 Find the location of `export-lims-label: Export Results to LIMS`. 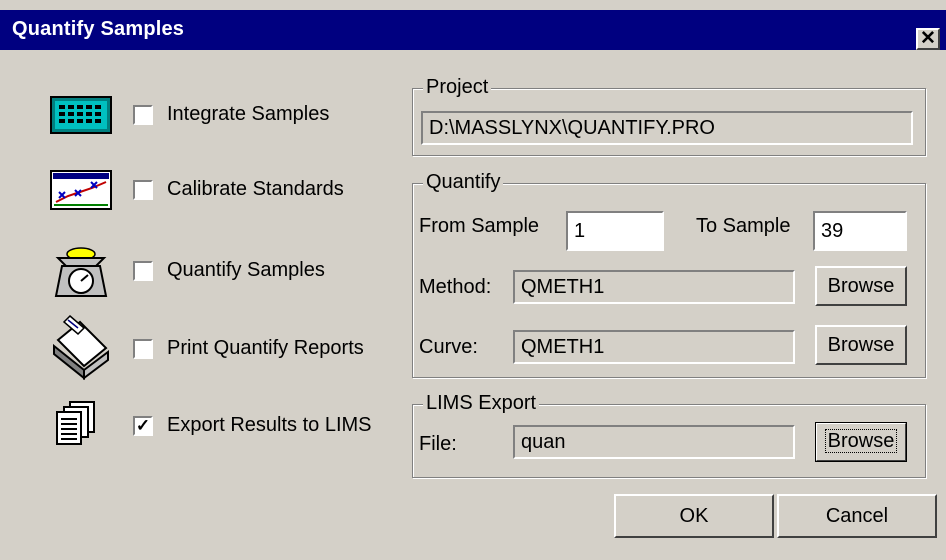

export-lims-label: Export Results to LIMS is located at coordinates (269, 425).